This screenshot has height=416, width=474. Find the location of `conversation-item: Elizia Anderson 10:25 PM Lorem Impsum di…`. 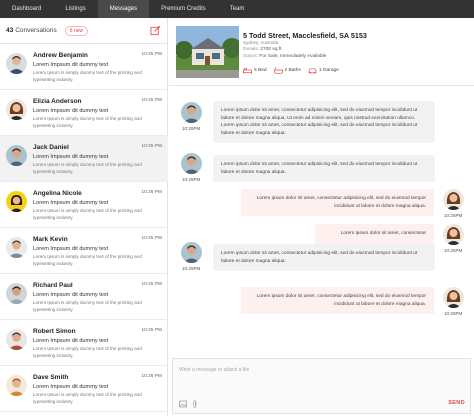

conversation-item: Elizia Anderson 10:25 PM Lorem Impsum di… is located at coordinates (84, 113).